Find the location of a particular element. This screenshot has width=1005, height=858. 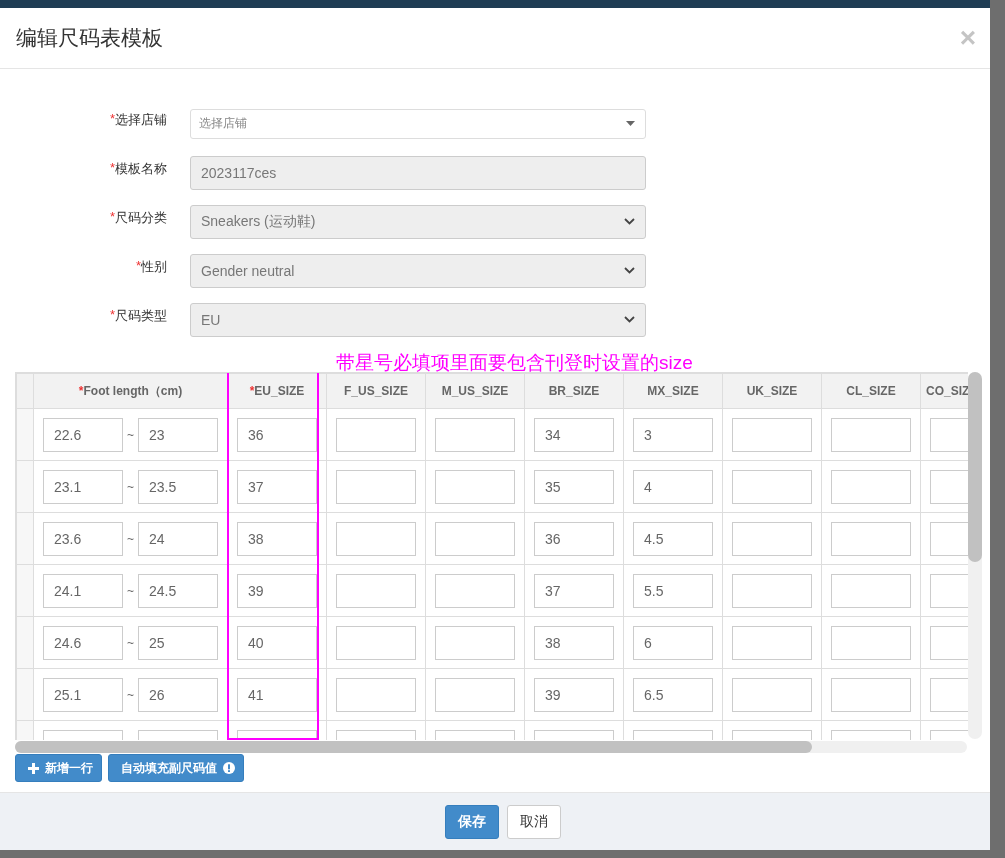

input-field: 23.5 is located at coordinates (178, 486).